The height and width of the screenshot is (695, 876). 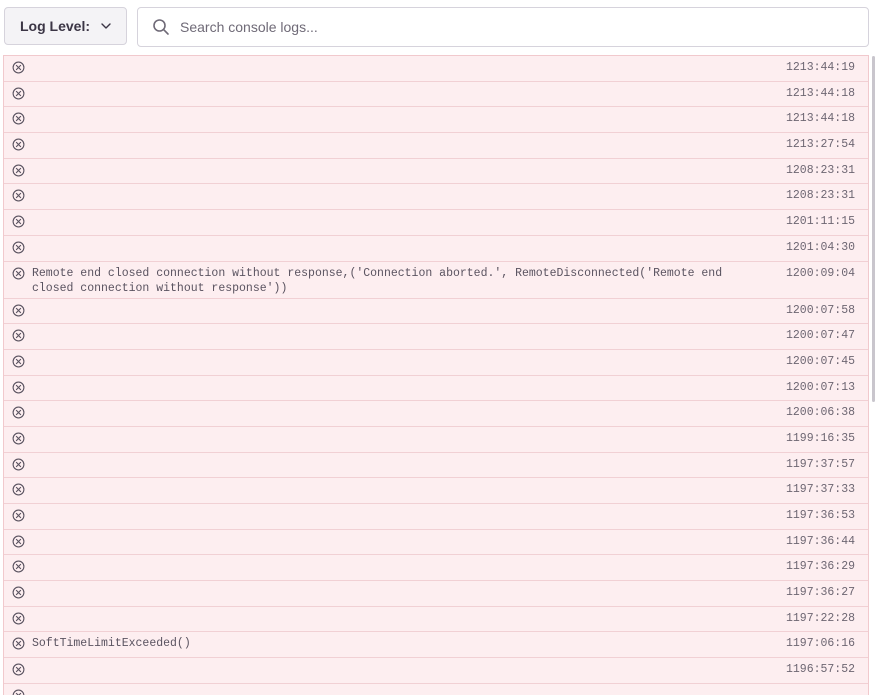 I want to click on log-timestamp: 1197:22:28, so click(x=820, y=618).